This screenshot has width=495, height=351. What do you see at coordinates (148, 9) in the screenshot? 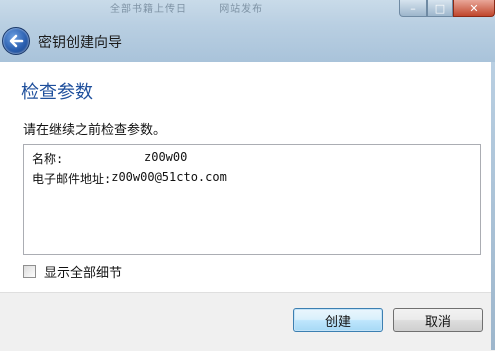
I see `background-tab: 全部书籍上传日` at bounding box center [148, 9].